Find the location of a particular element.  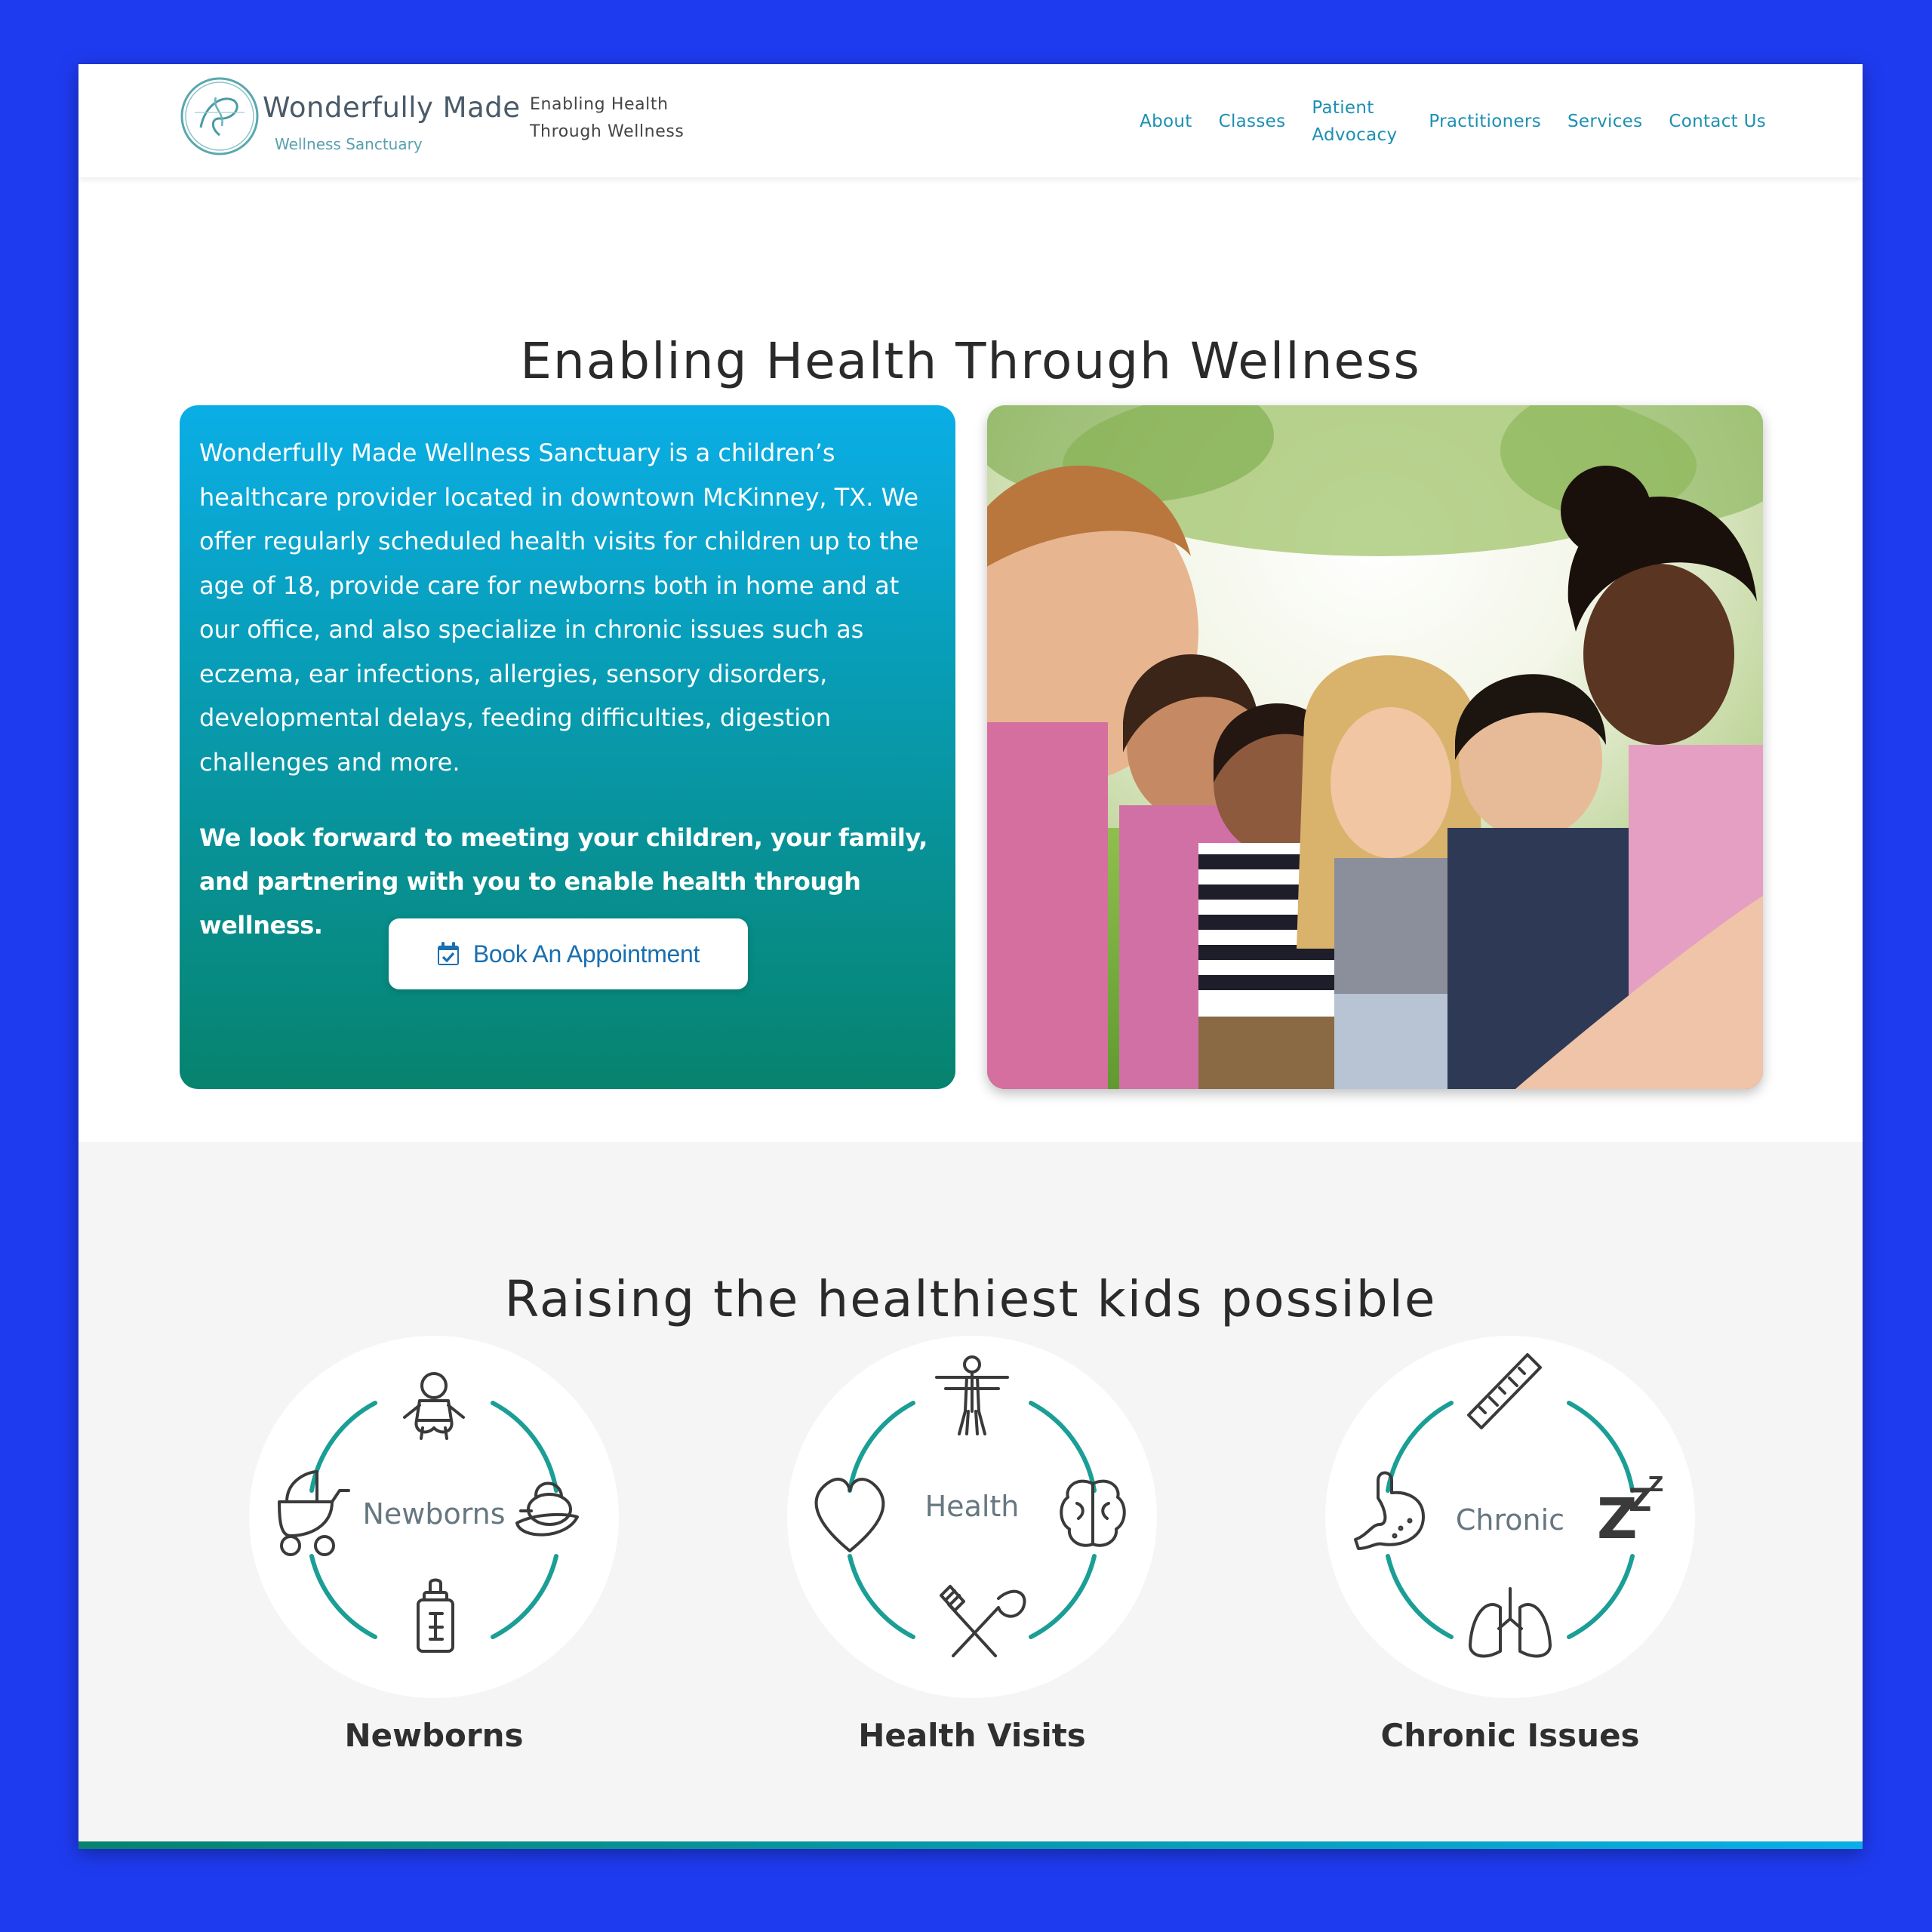

header-tagline: Enabling Health Through Wellness is located at coordinates (607, 118).